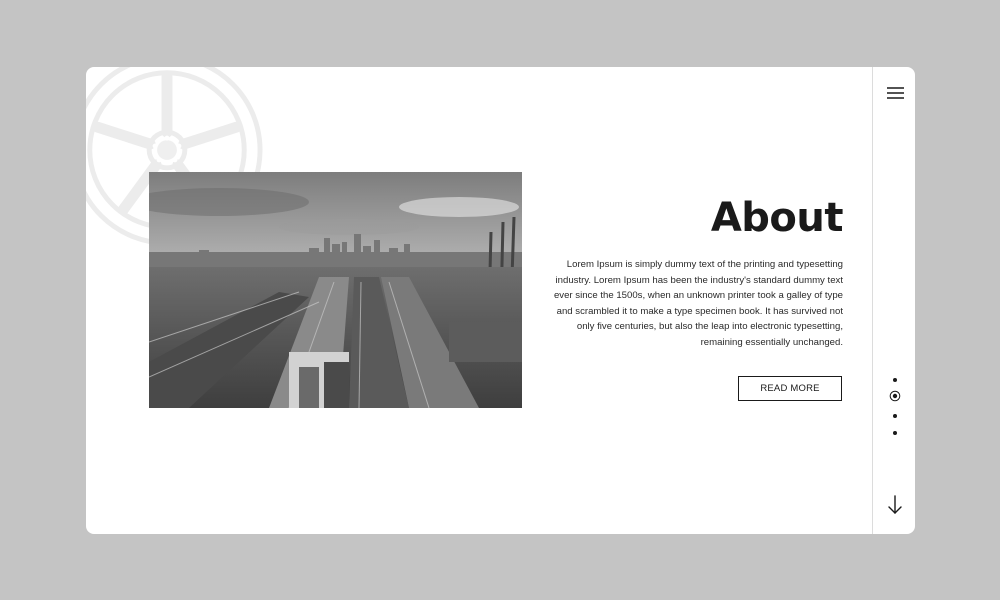  Describe the element at coordinates (895, 406) in the screenshot. I see `pagination-dots` at that location.